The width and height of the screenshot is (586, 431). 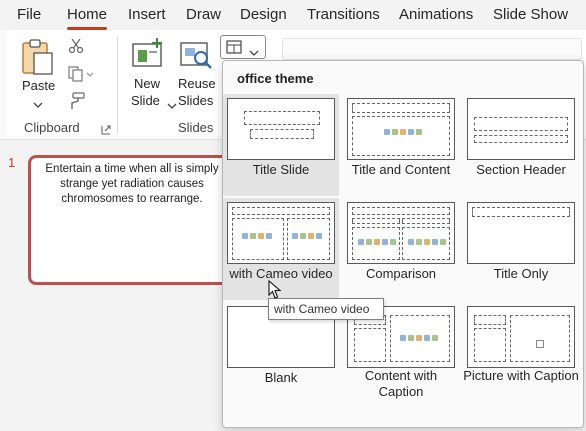 I want to click on layout-icon, so click(x=234, y=47).